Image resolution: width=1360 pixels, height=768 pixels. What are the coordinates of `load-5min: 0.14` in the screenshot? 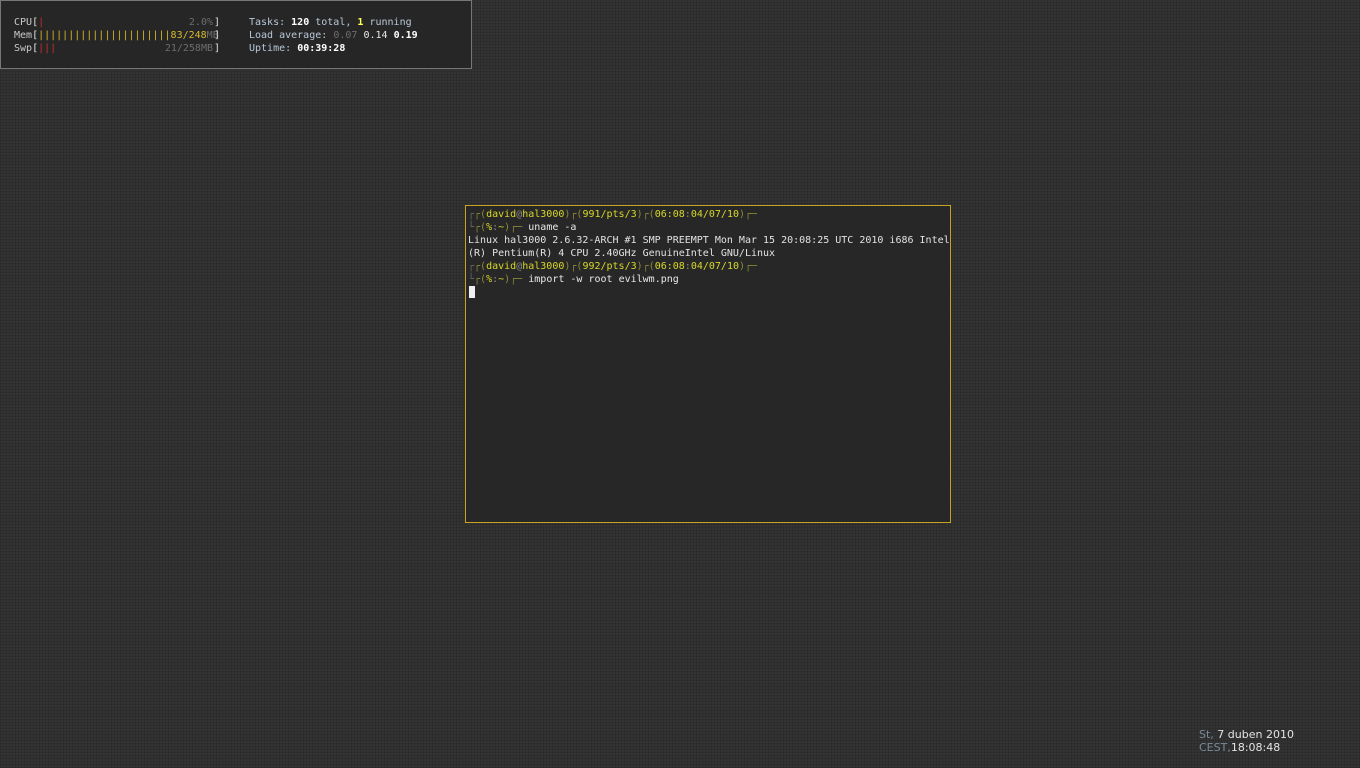 It's located at (375, 35).